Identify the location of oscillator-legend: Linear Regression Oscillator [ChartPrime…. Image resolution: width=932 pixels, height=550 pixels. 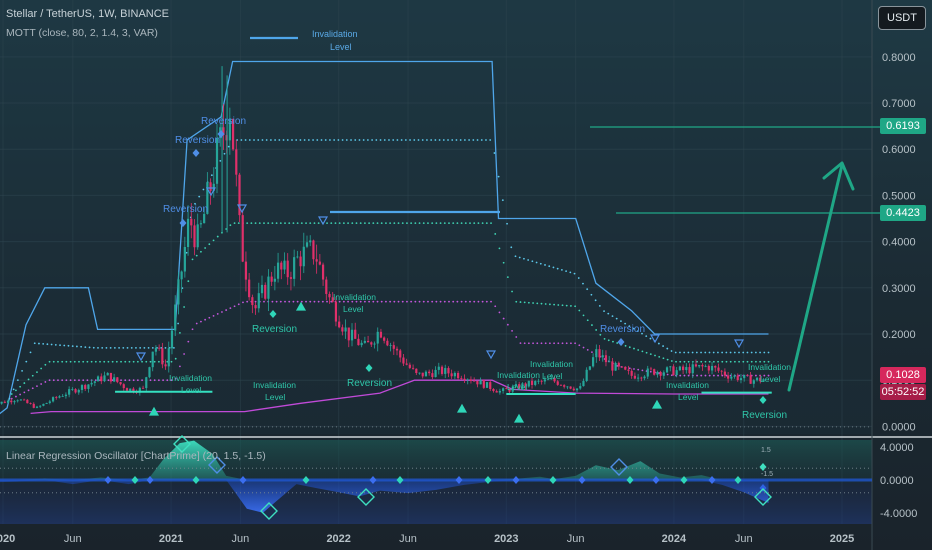
(136, 456).